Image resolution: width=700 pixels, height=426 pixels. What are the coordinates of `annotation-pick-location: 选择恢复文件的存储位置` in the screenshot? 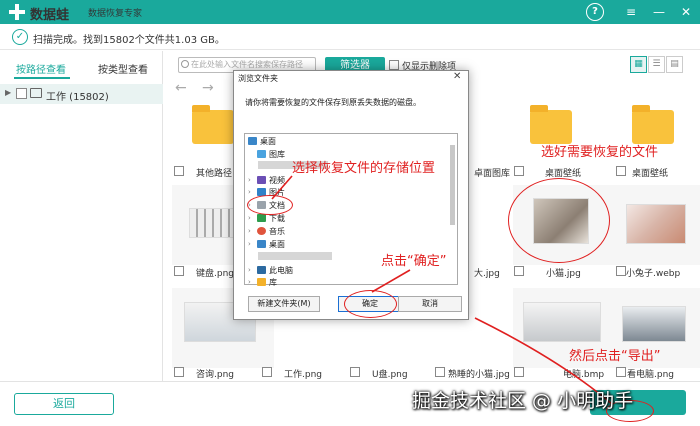 It's located at (364, 168).